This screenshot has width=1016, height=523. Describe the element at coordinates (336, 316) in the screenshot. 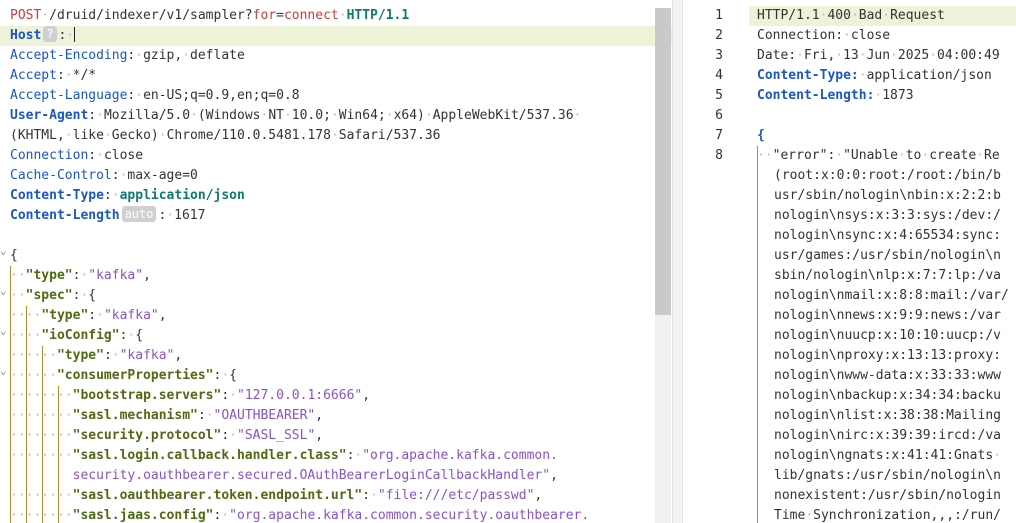

I see `request-line: ····"type":·"kafka",` at that location.